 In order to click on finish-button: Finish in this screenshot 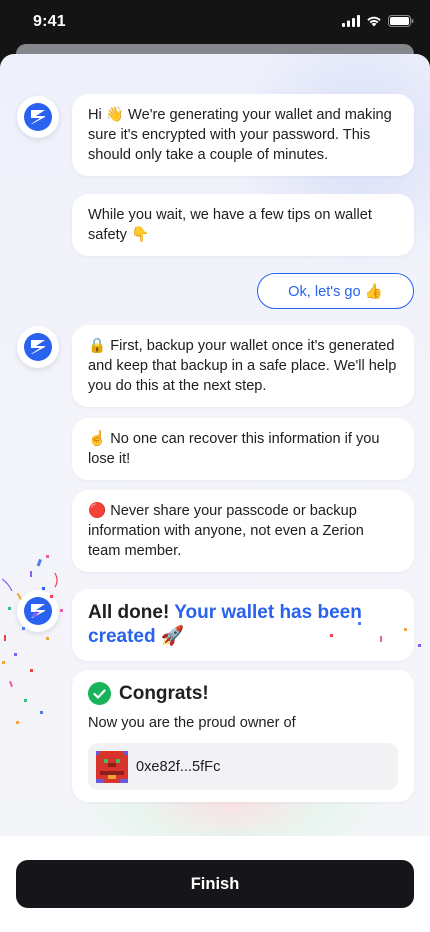, I will do `click(215, 884)`.